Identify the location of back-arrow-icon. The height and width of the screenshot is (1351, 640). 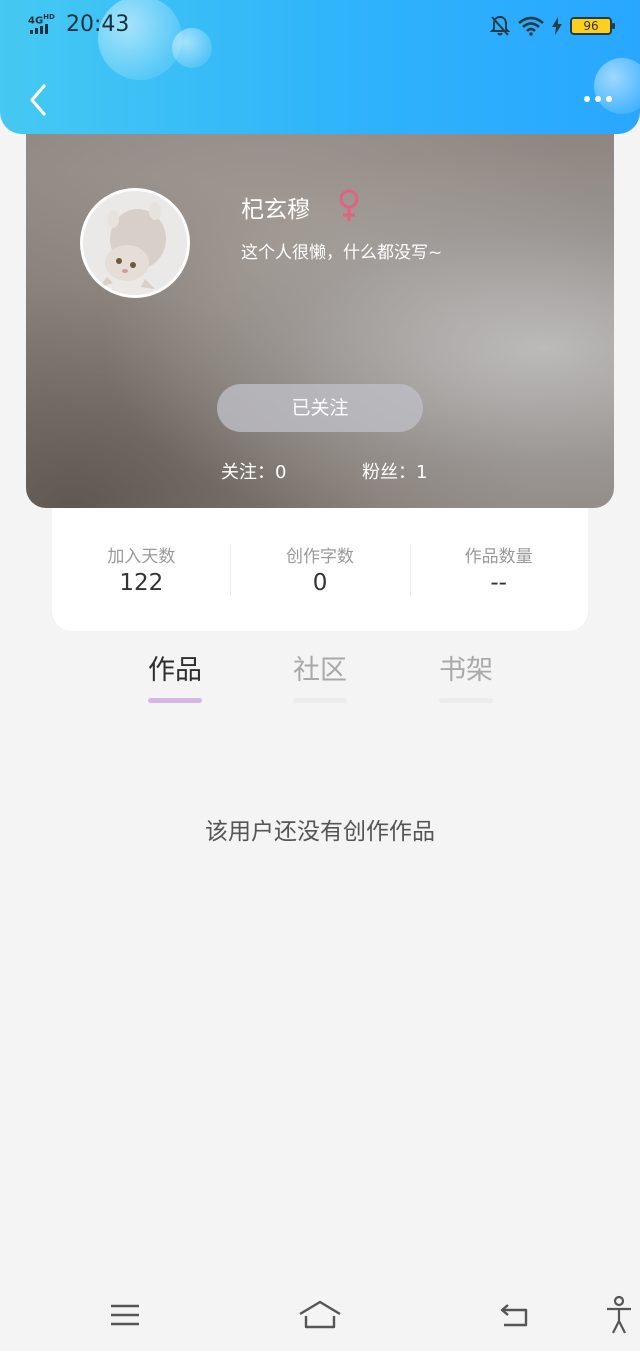
(514, 1315).